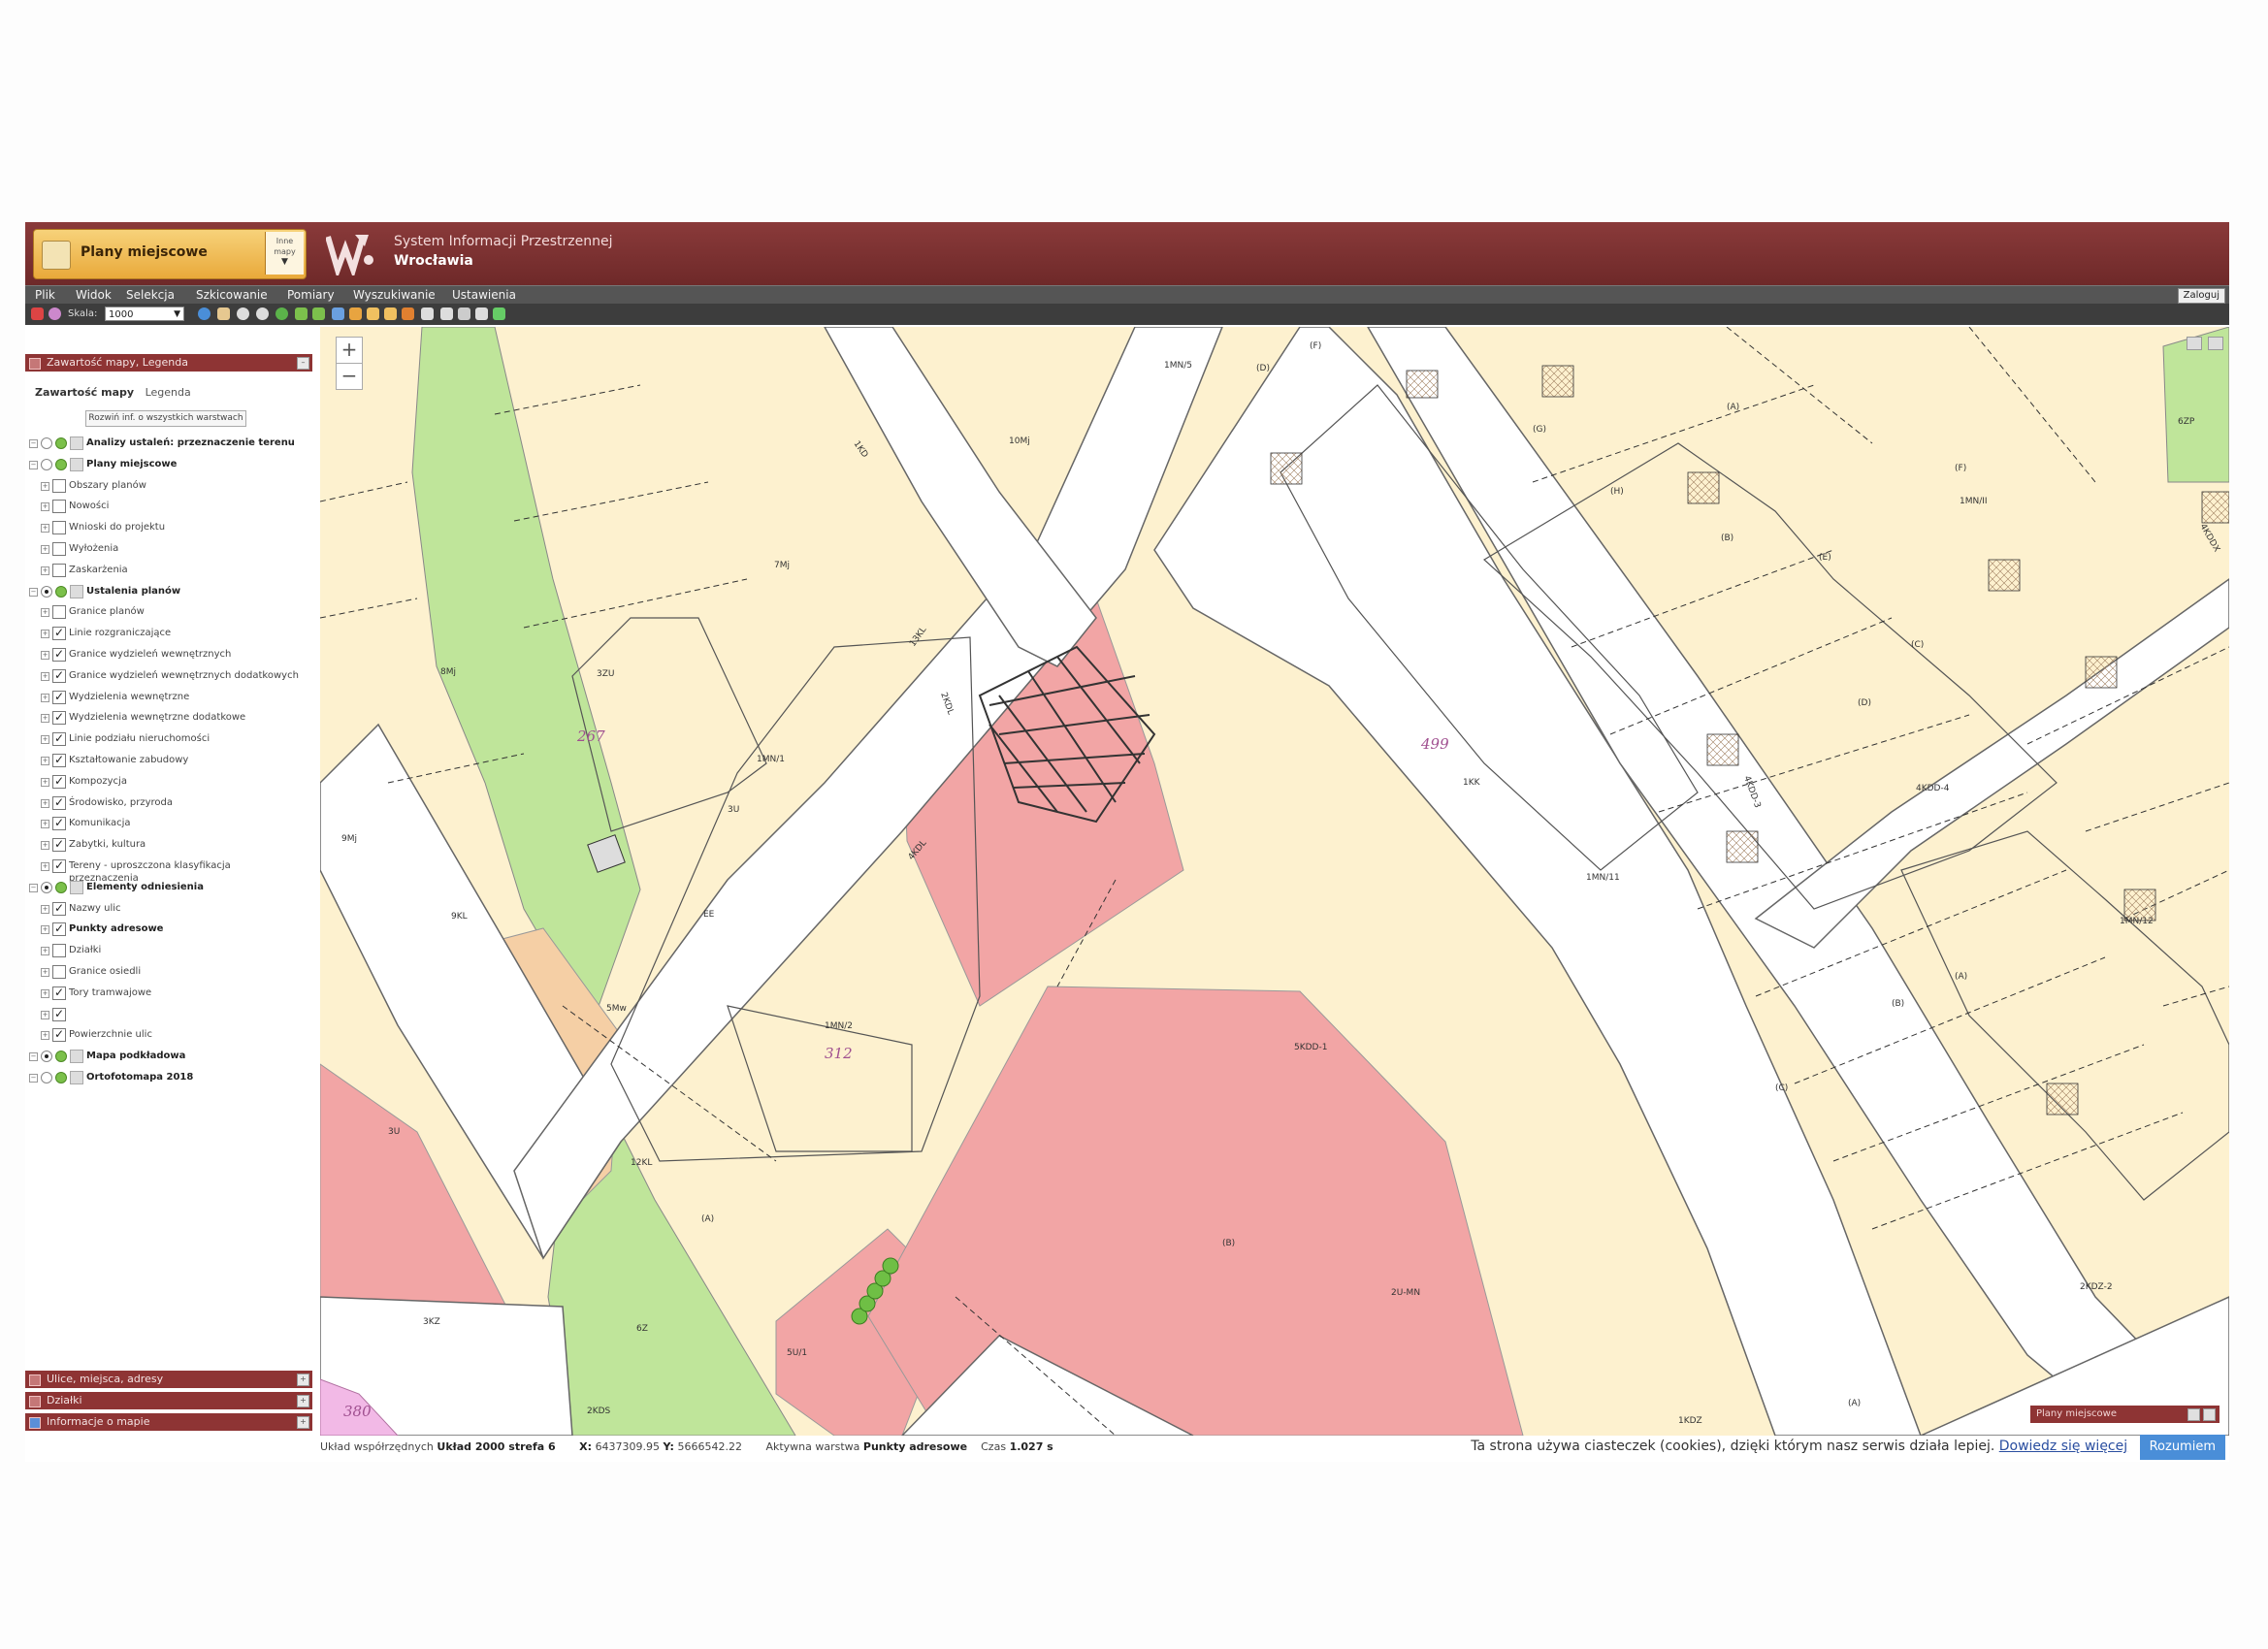  Describe the element at coordinates (223, 313) in the screenshot. I see `pan-hand-icon` at that location.